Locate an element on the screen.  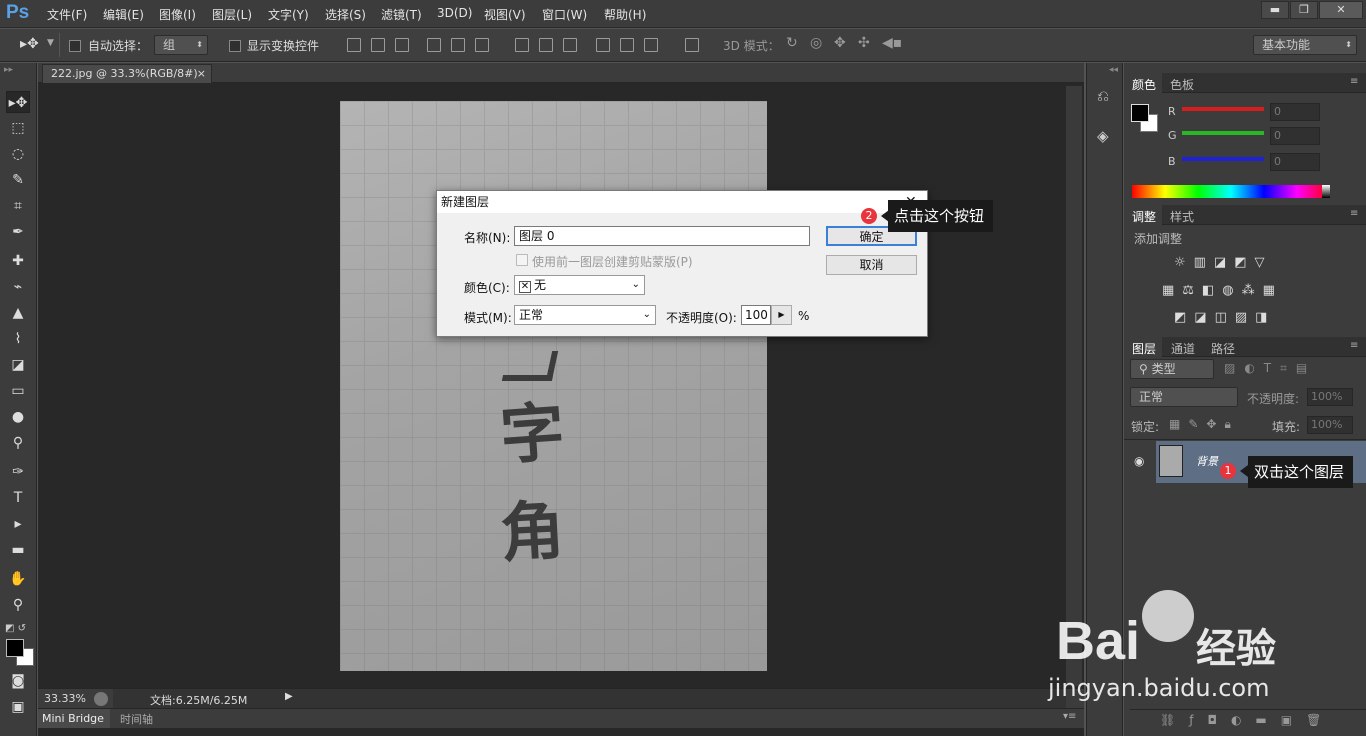
align-vcenter-icon is located at coordinates (378, 45).